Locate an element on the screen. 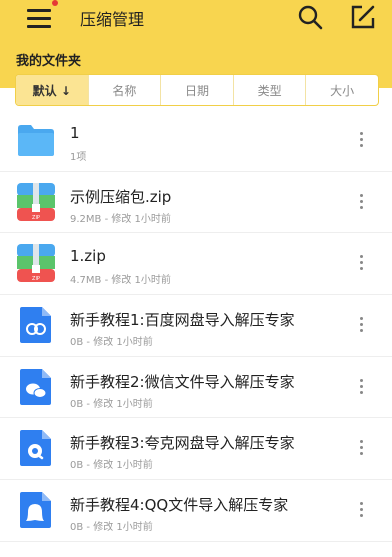 Image resolution: width=392 pixels, height=557 pixels. wechat-icon is located at coordinates (35, 386).